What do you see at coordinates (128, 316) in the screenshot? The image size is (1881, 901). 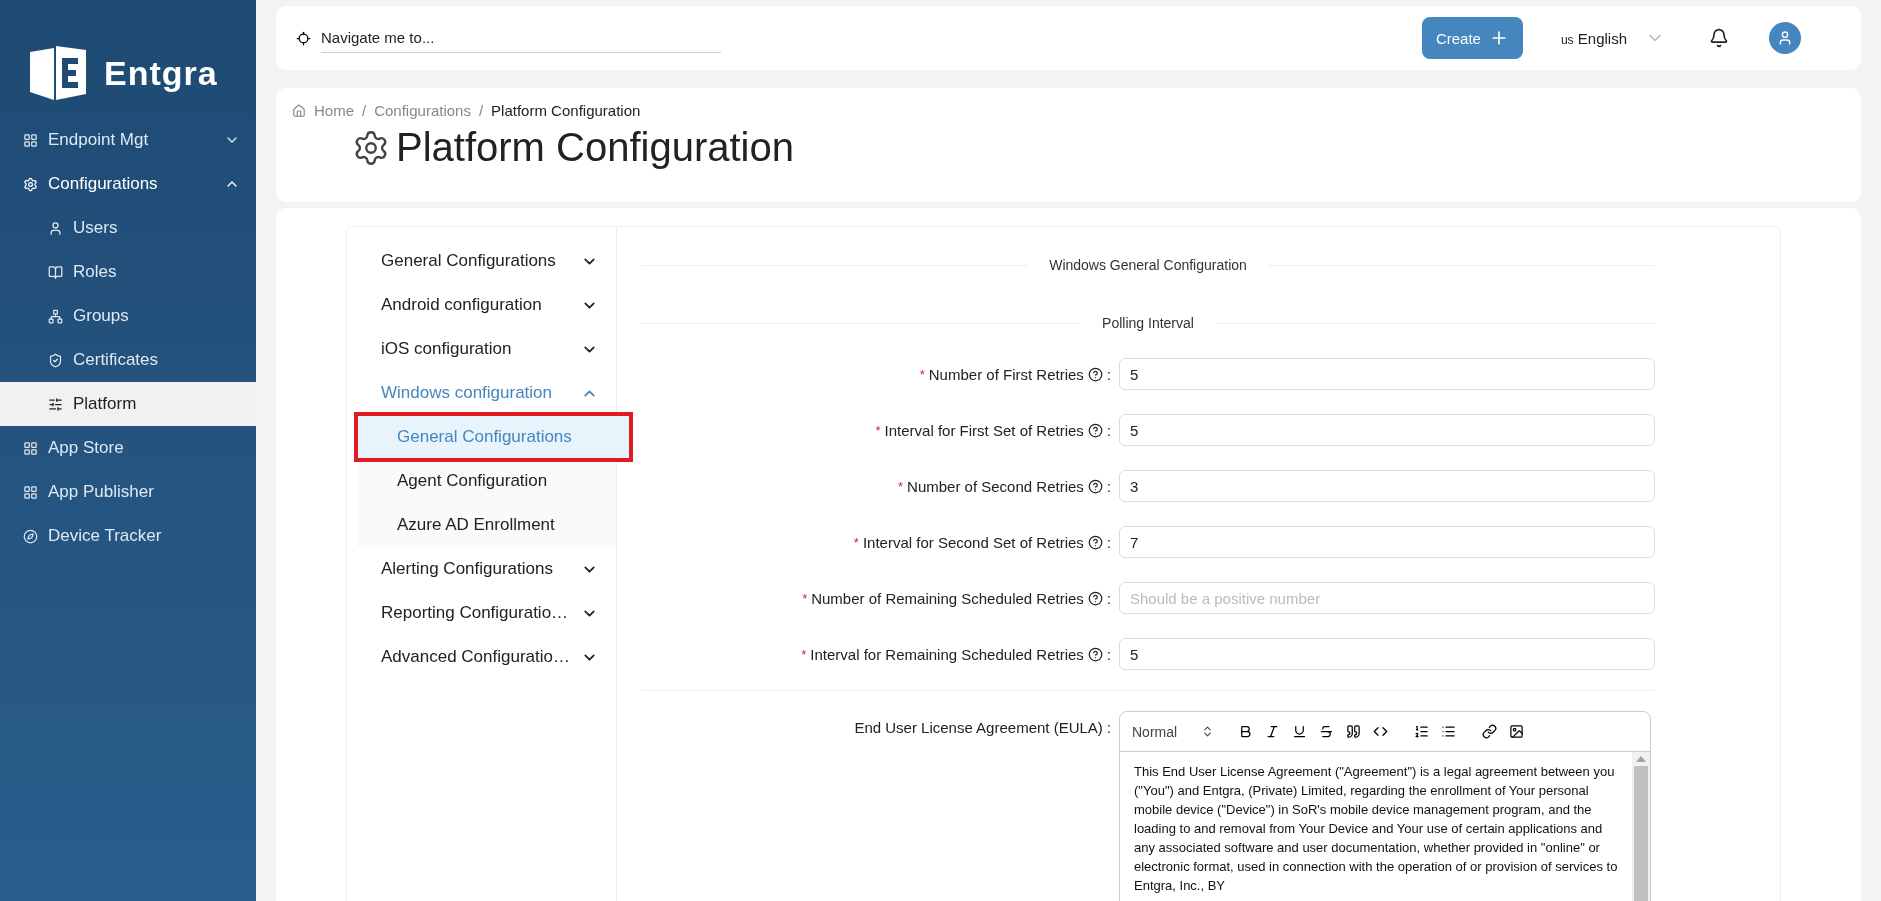 I see `sidebar-subitem: Groups` at bounding box center [128, 316].